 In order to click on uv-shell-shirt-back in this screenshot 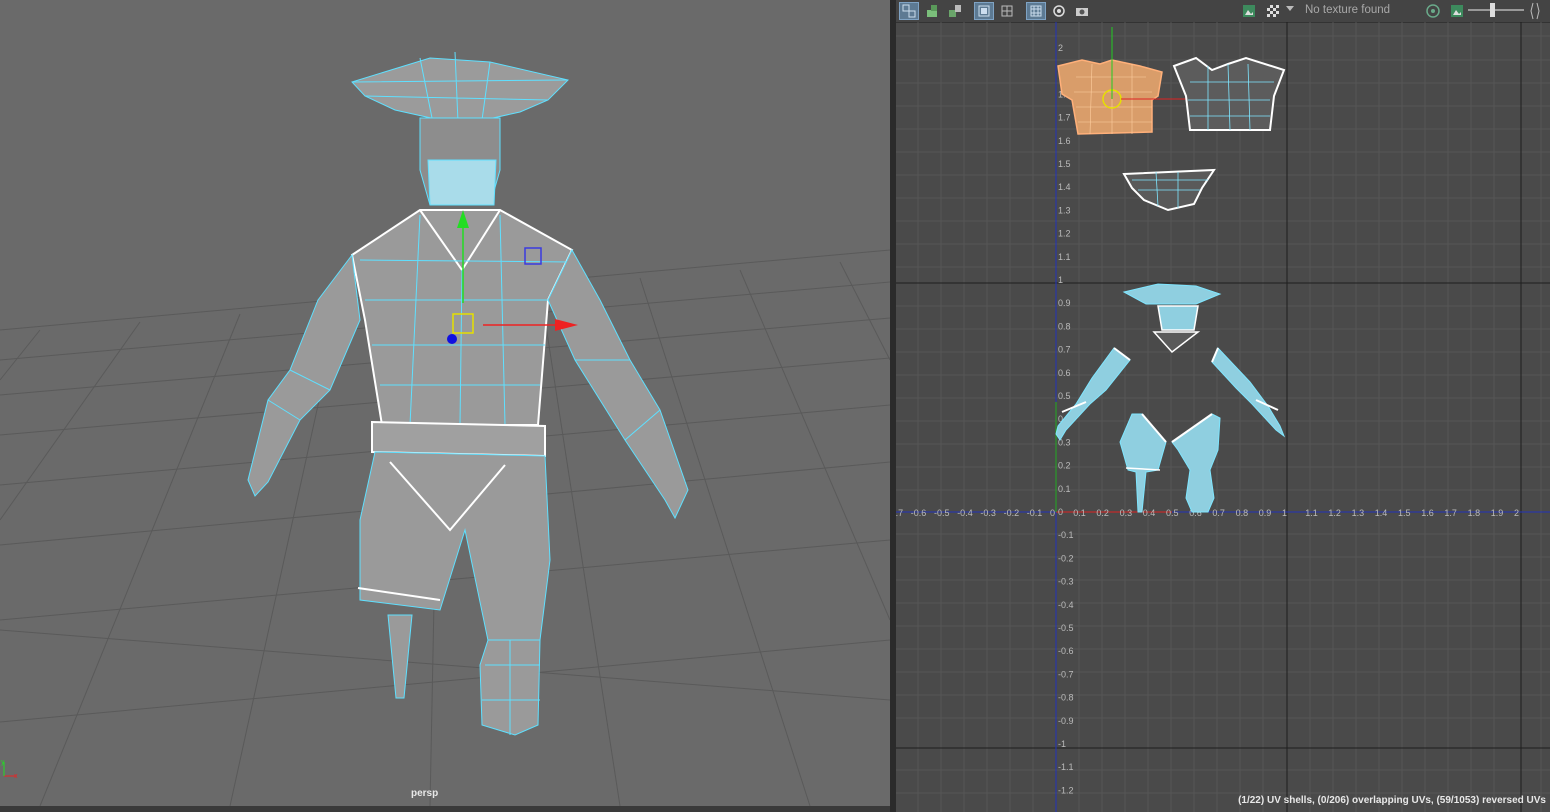, I will do `click(1229, 93)`.